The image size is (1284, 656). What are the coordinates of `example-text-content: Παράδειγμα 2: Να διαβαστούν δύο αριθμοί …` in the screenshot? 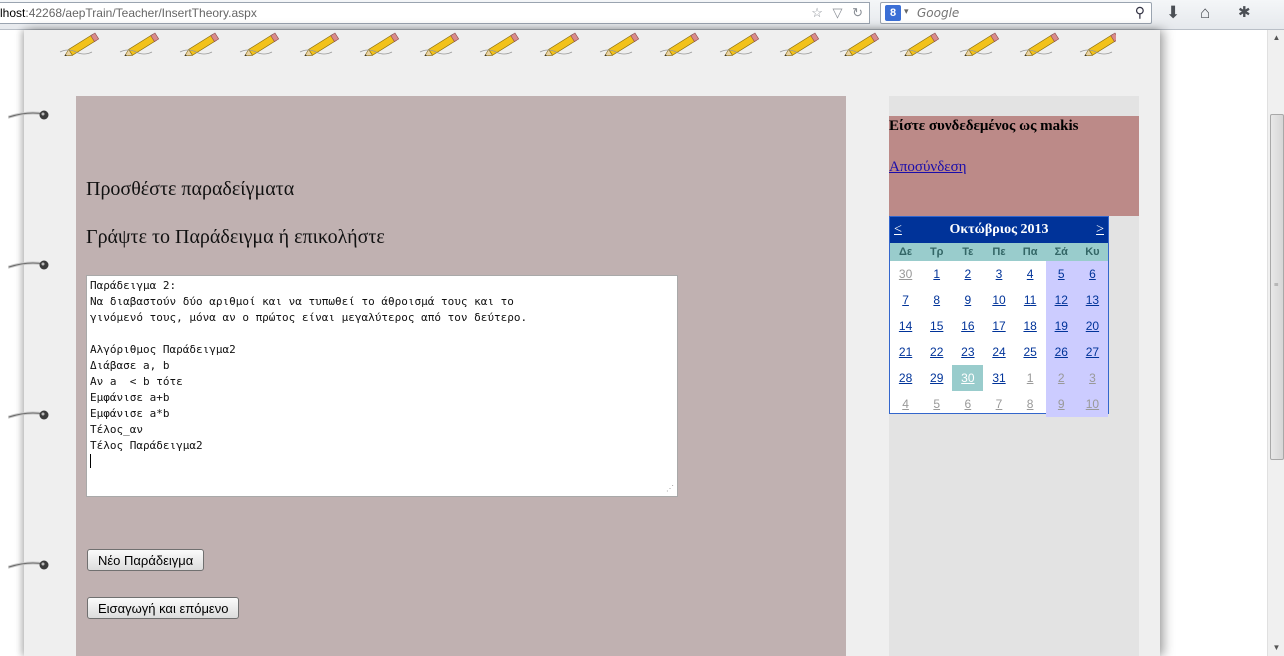 It's located at (309, 365).